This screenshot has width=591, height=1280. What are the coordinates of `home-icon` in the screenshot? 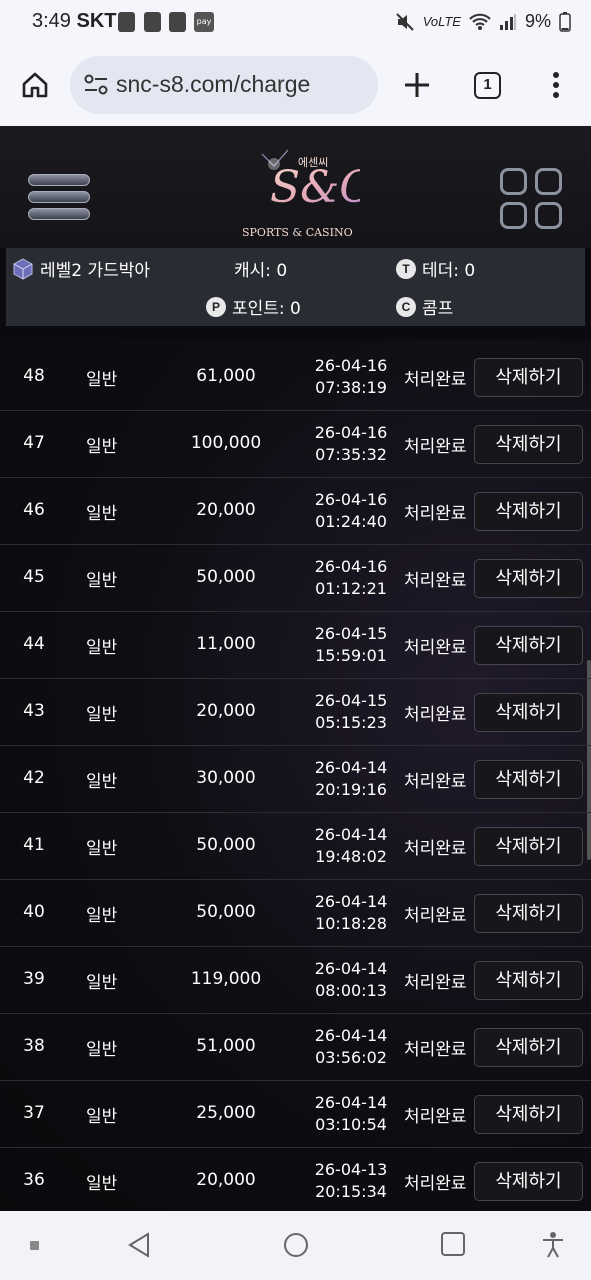 It's located at (35, 85).